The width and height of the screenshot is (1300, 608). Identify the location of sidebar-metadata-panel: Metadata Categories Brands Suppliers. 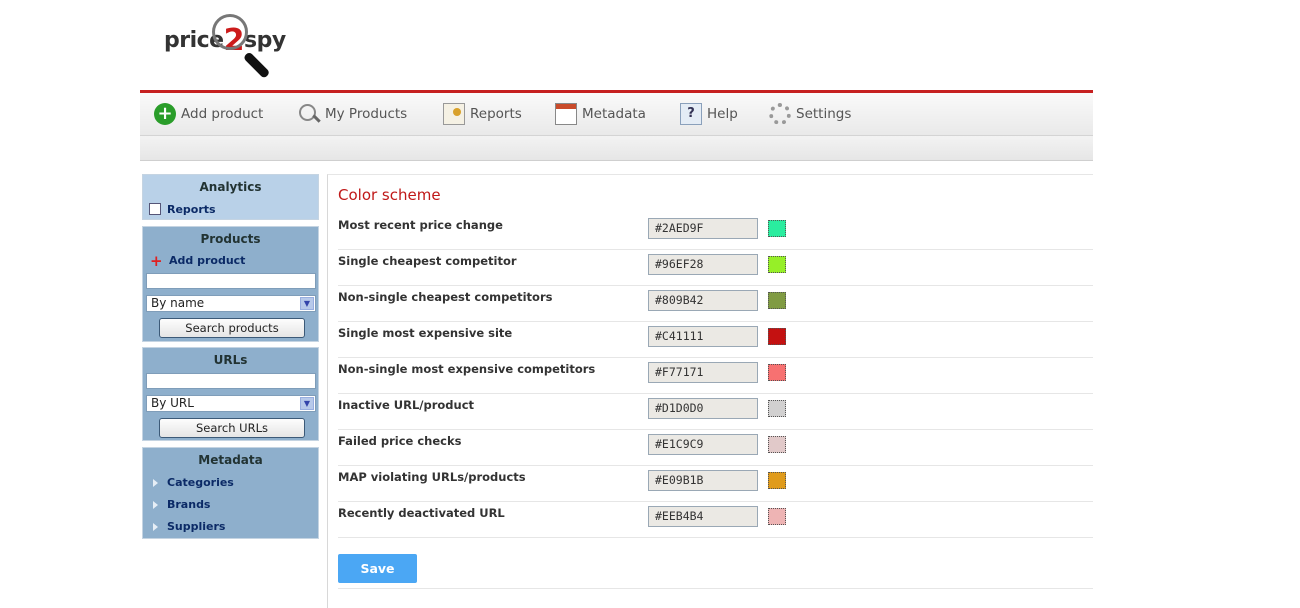
(230, 493).